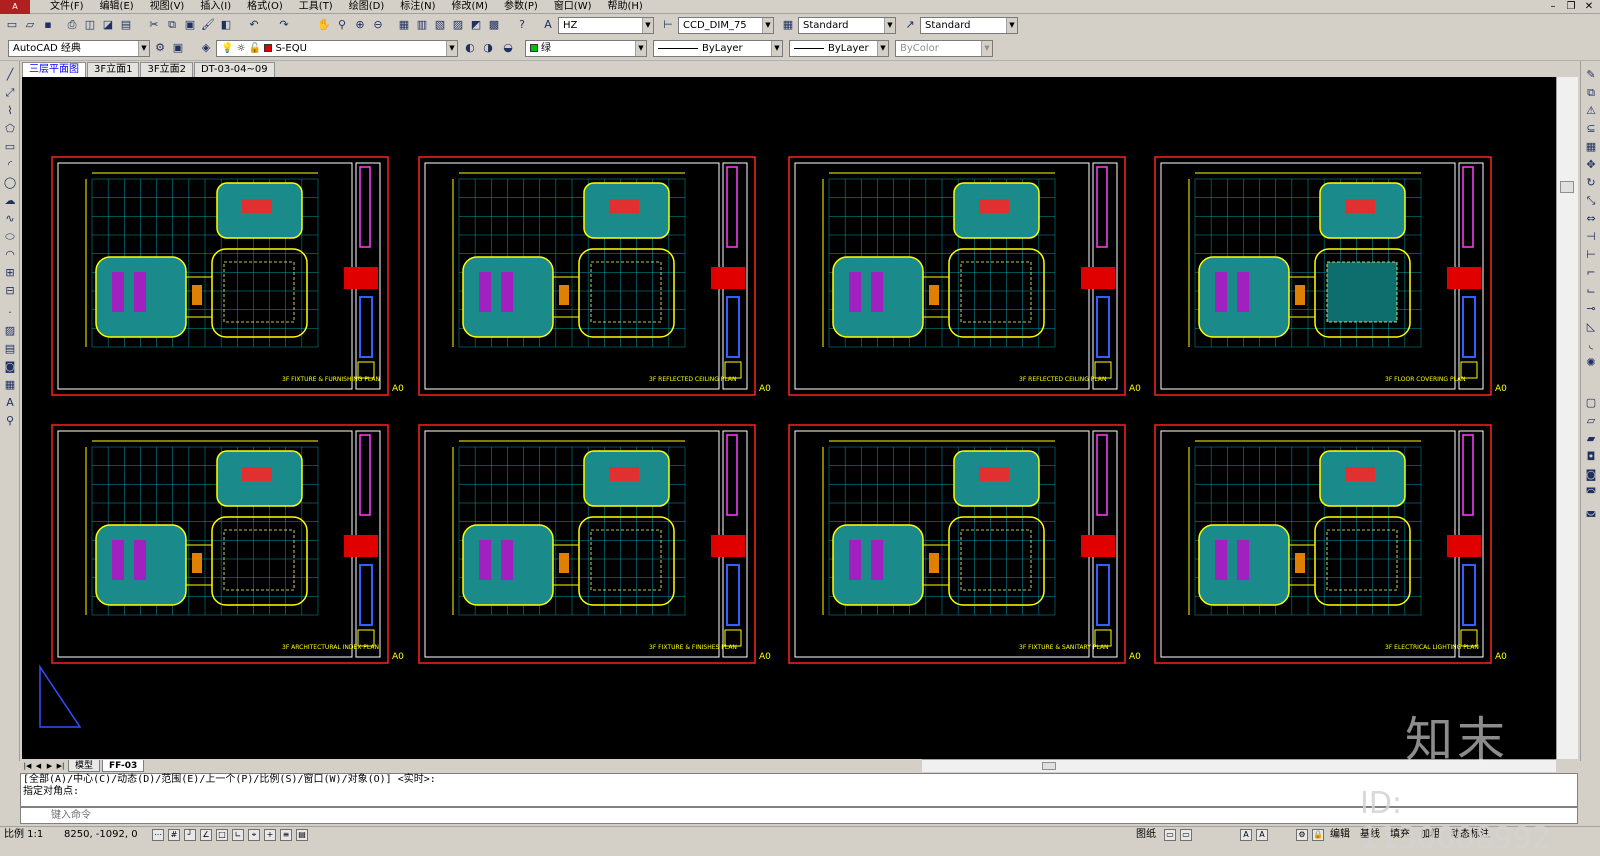 The height and width of the screenshot is (856, 1600). What do you see at coordinates (126, 25) in the screenshot?
I see `plot-icon: ▤` at bounding box center [126, 25].